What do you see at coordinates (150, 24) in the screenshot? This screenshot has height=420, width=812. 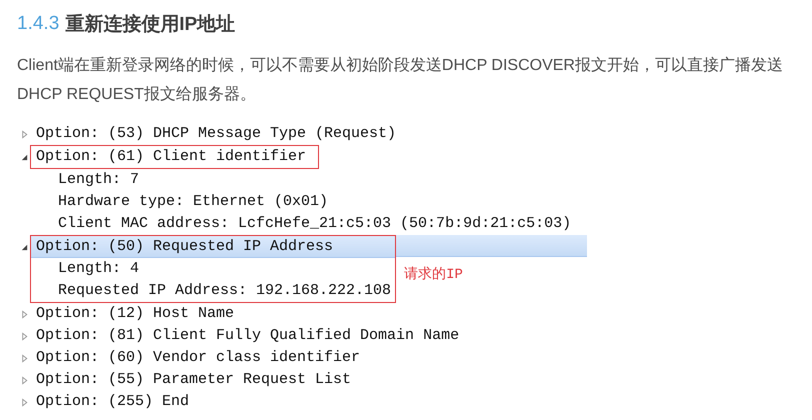 I see `section-title: 重新连接使用IP地址` at bounding box center [150, 24].